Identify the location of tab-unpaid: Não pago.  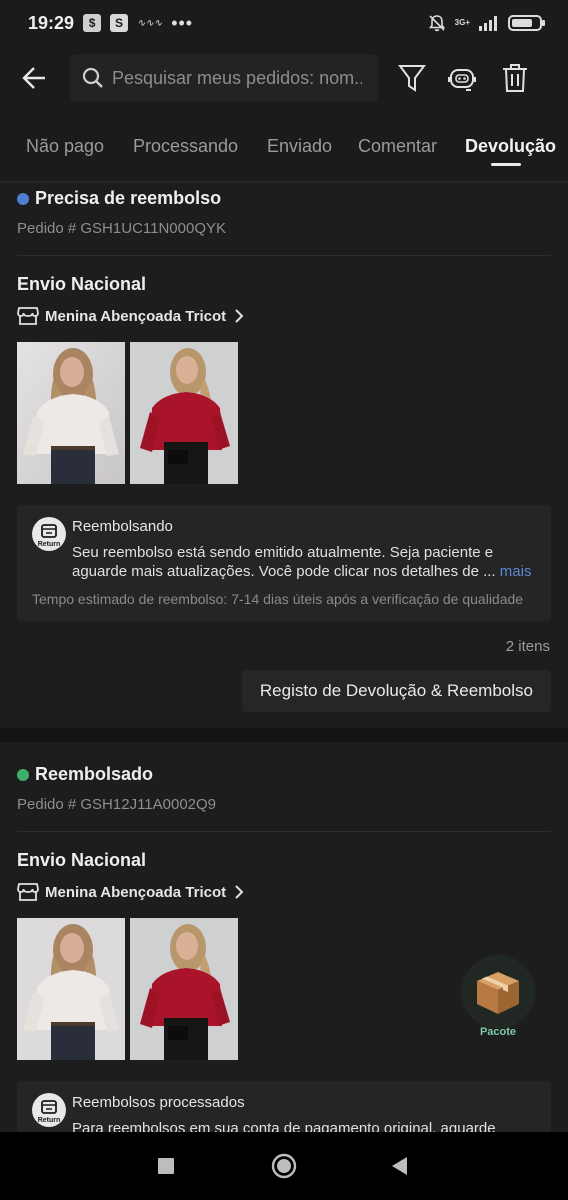
(65, 146).